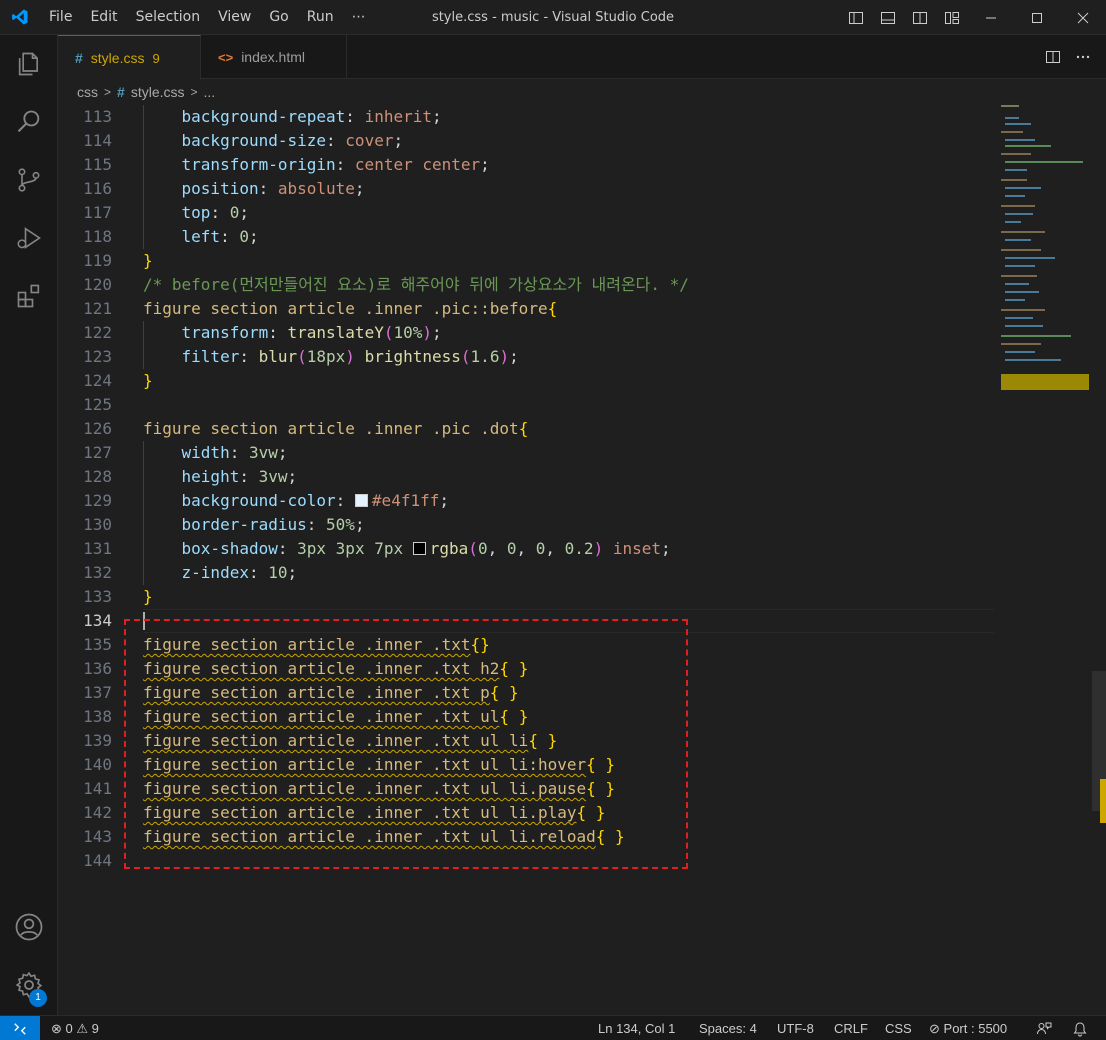 This screenshot has height=1040, width=1106. I want to click on extensions-icon, so click(29, 296).